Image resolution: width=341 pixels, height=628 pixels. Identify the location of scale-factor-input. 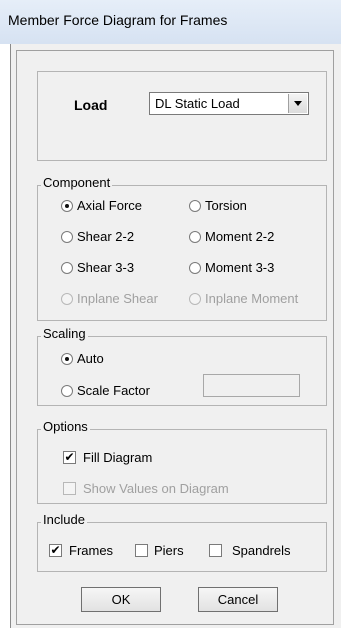
(251, 385).